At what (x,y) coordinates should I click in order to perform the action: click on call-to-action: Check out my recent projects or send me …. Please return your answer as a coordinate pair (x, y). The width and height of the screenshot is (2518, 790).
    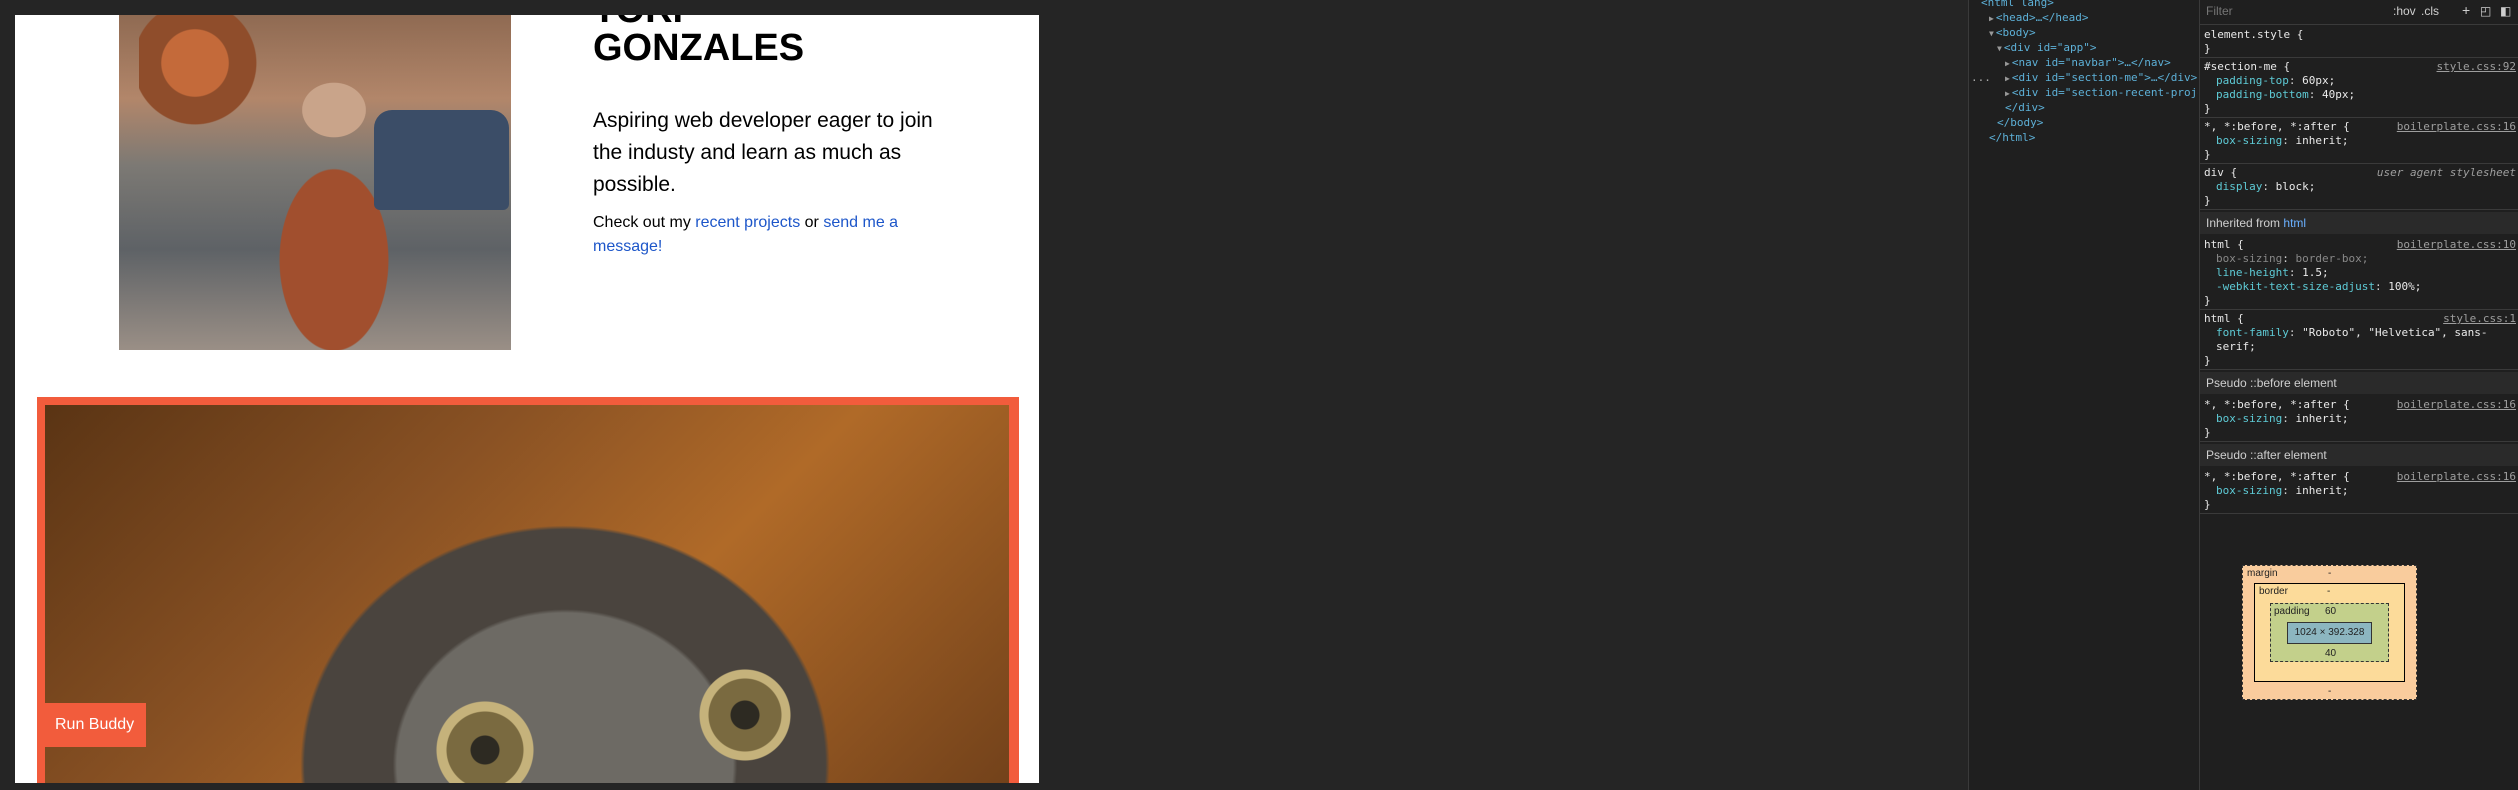
    Looking at the image, I should click on (758, 235).